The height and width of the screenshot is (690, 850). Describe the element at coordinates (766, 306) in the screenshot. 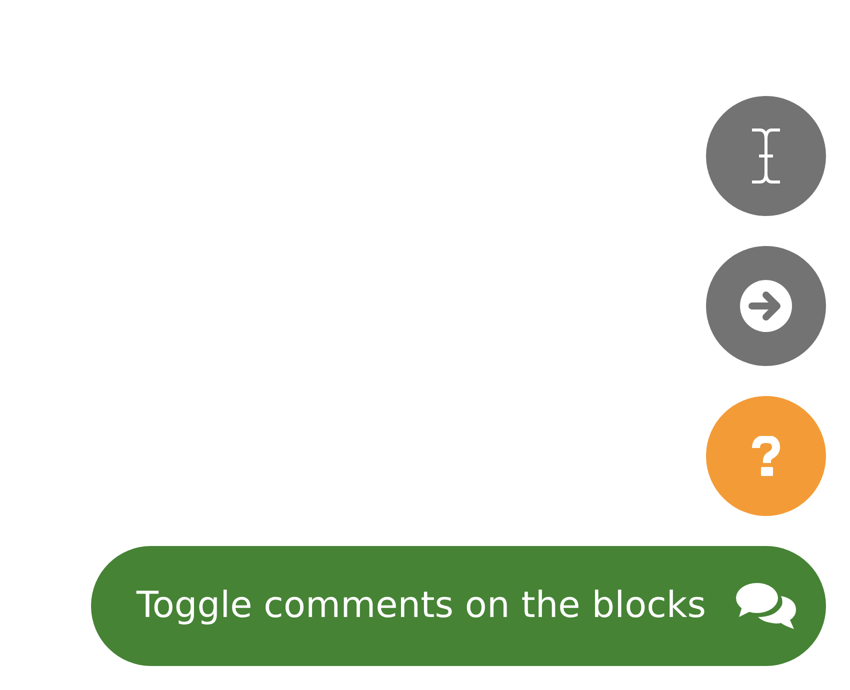

I see `arrow-right-circle-icon` at that location.